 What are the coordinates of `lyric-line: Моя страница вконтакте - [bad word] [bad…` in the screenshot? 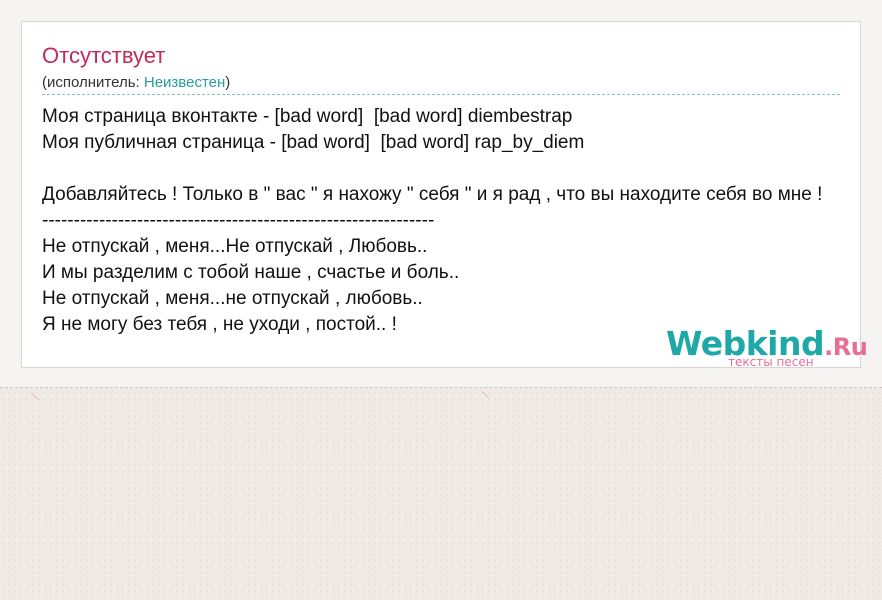 It's located at (307, 116).